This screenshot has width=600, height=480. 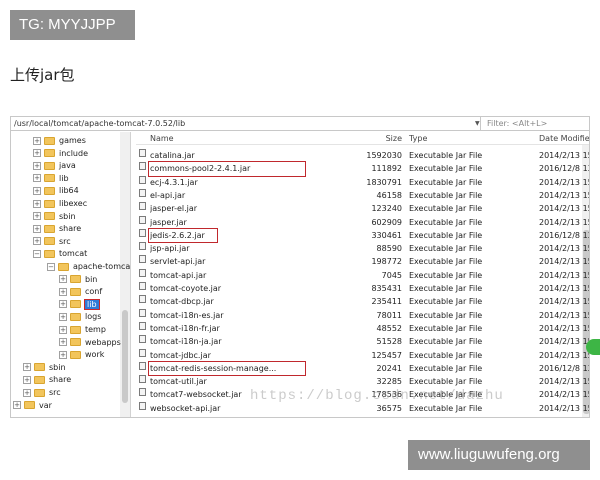 I want to click on chevron-down-icon: ▼, so click(x=477, y=123).